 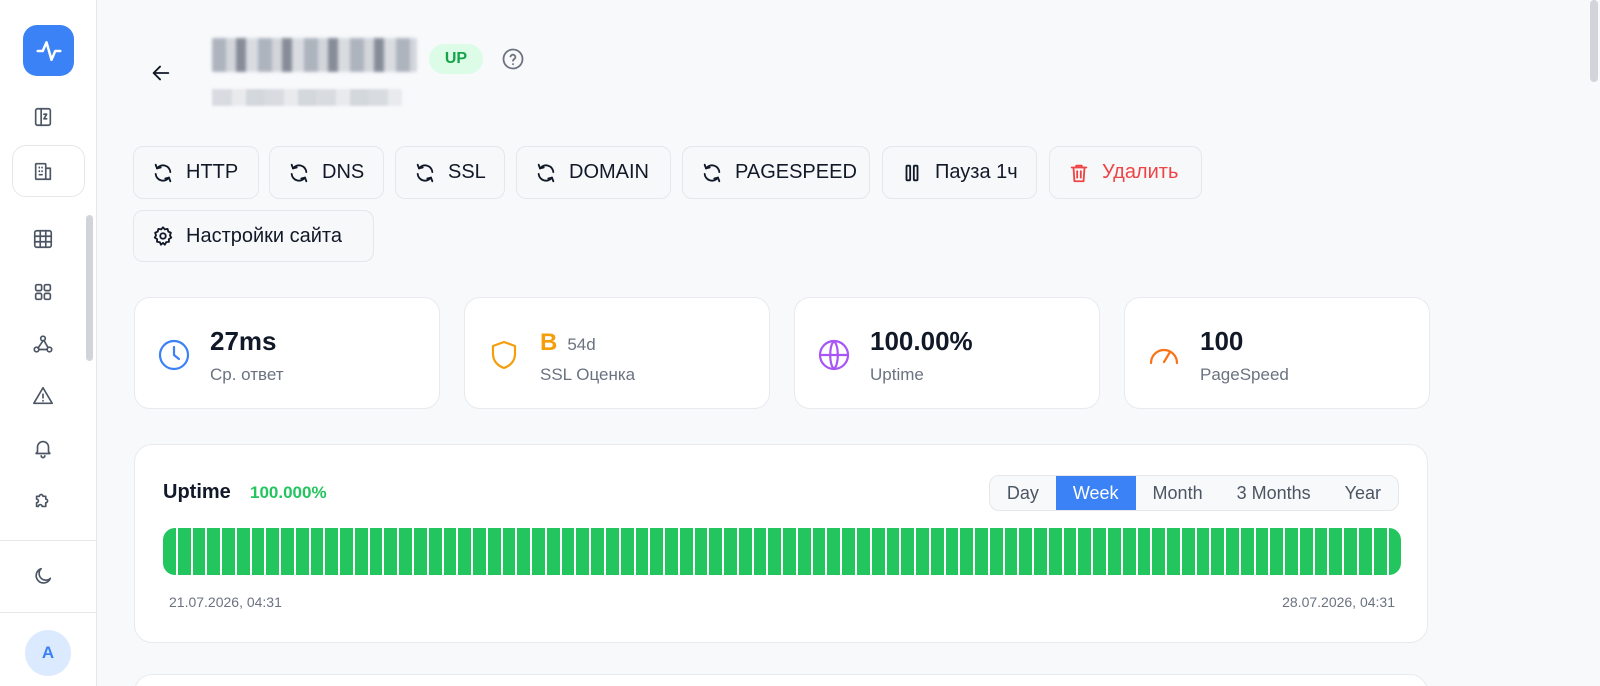 I want to click on period-week: Week, so click(x=1095, y=493).